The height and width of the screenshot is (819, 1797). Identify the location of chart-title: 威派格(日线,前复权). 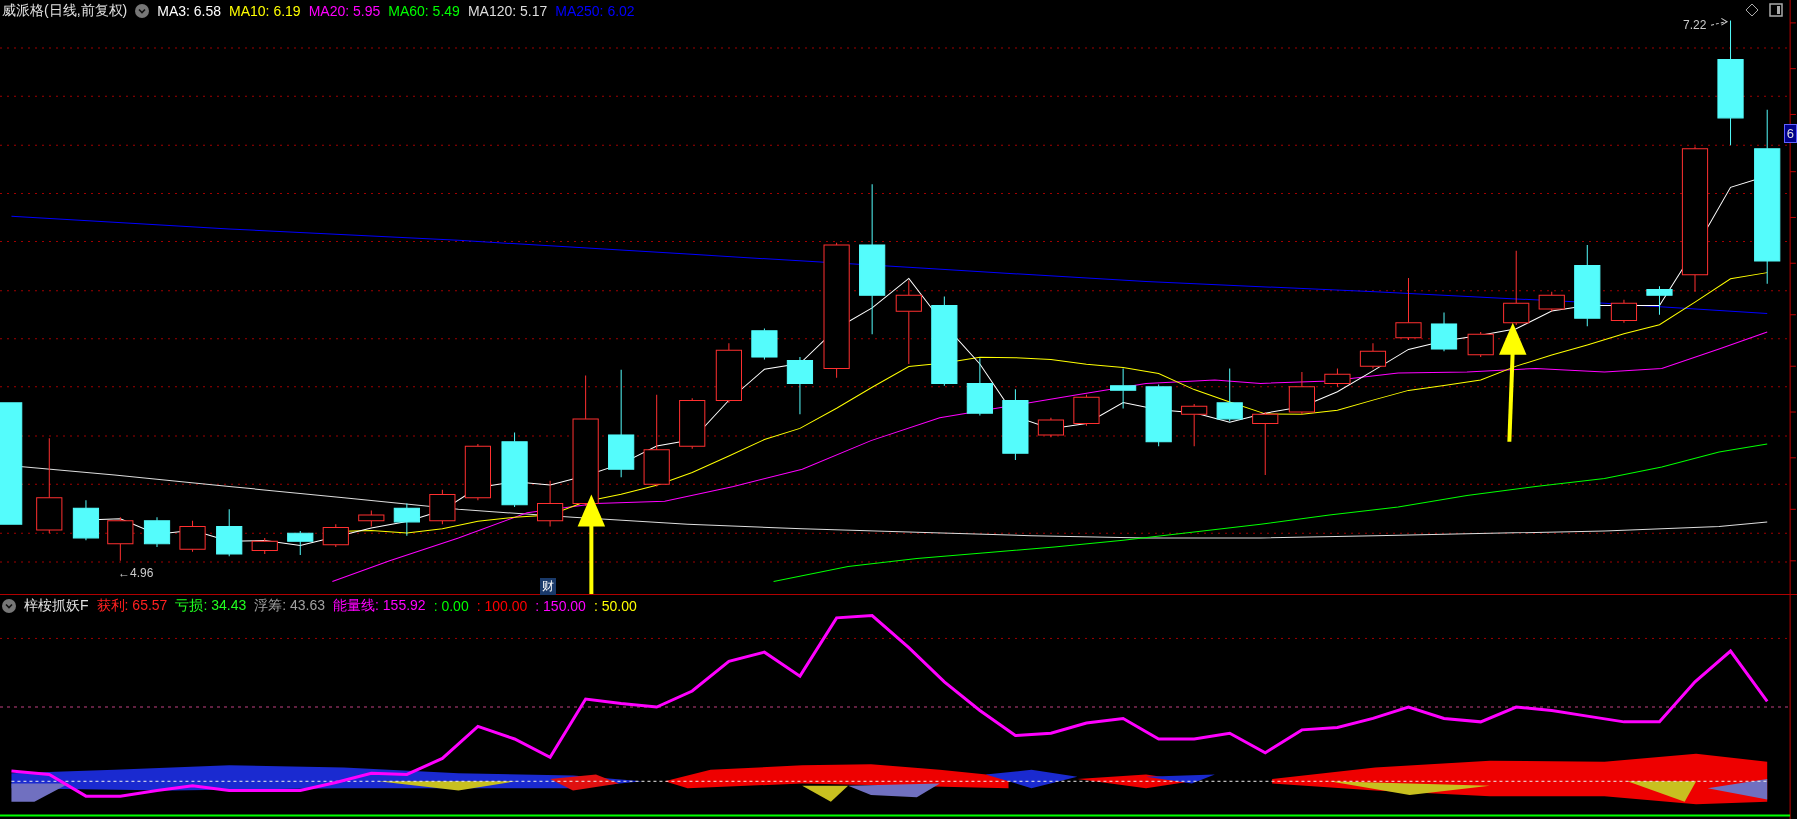
(65, 11).